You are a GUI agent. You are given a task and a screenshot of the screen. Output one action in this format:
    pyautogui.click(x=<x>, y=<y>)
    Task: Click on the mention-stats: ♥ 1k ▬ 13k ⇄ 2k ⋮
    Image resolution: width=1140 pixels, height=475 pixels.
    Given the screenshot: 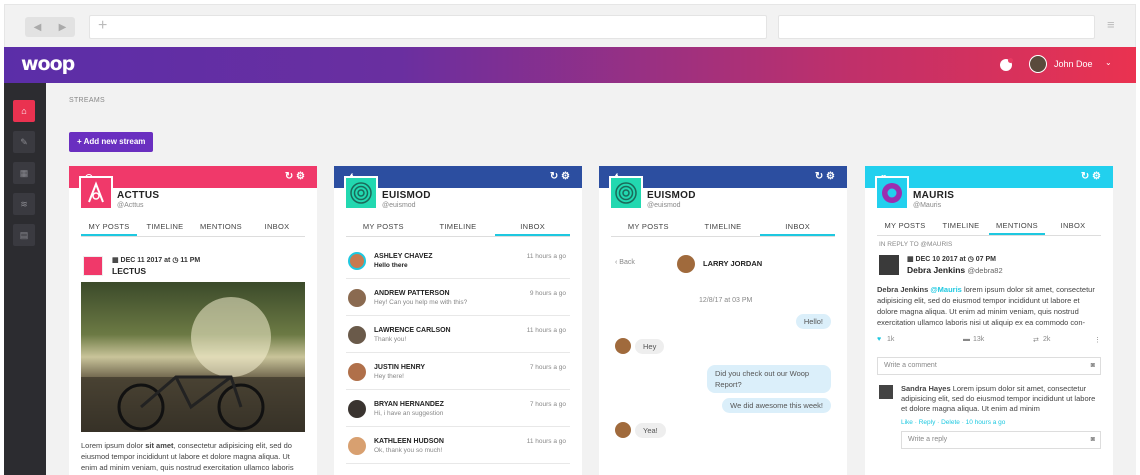 What is the action you would take?
    pyautogui.click(x=989, y=342)
    